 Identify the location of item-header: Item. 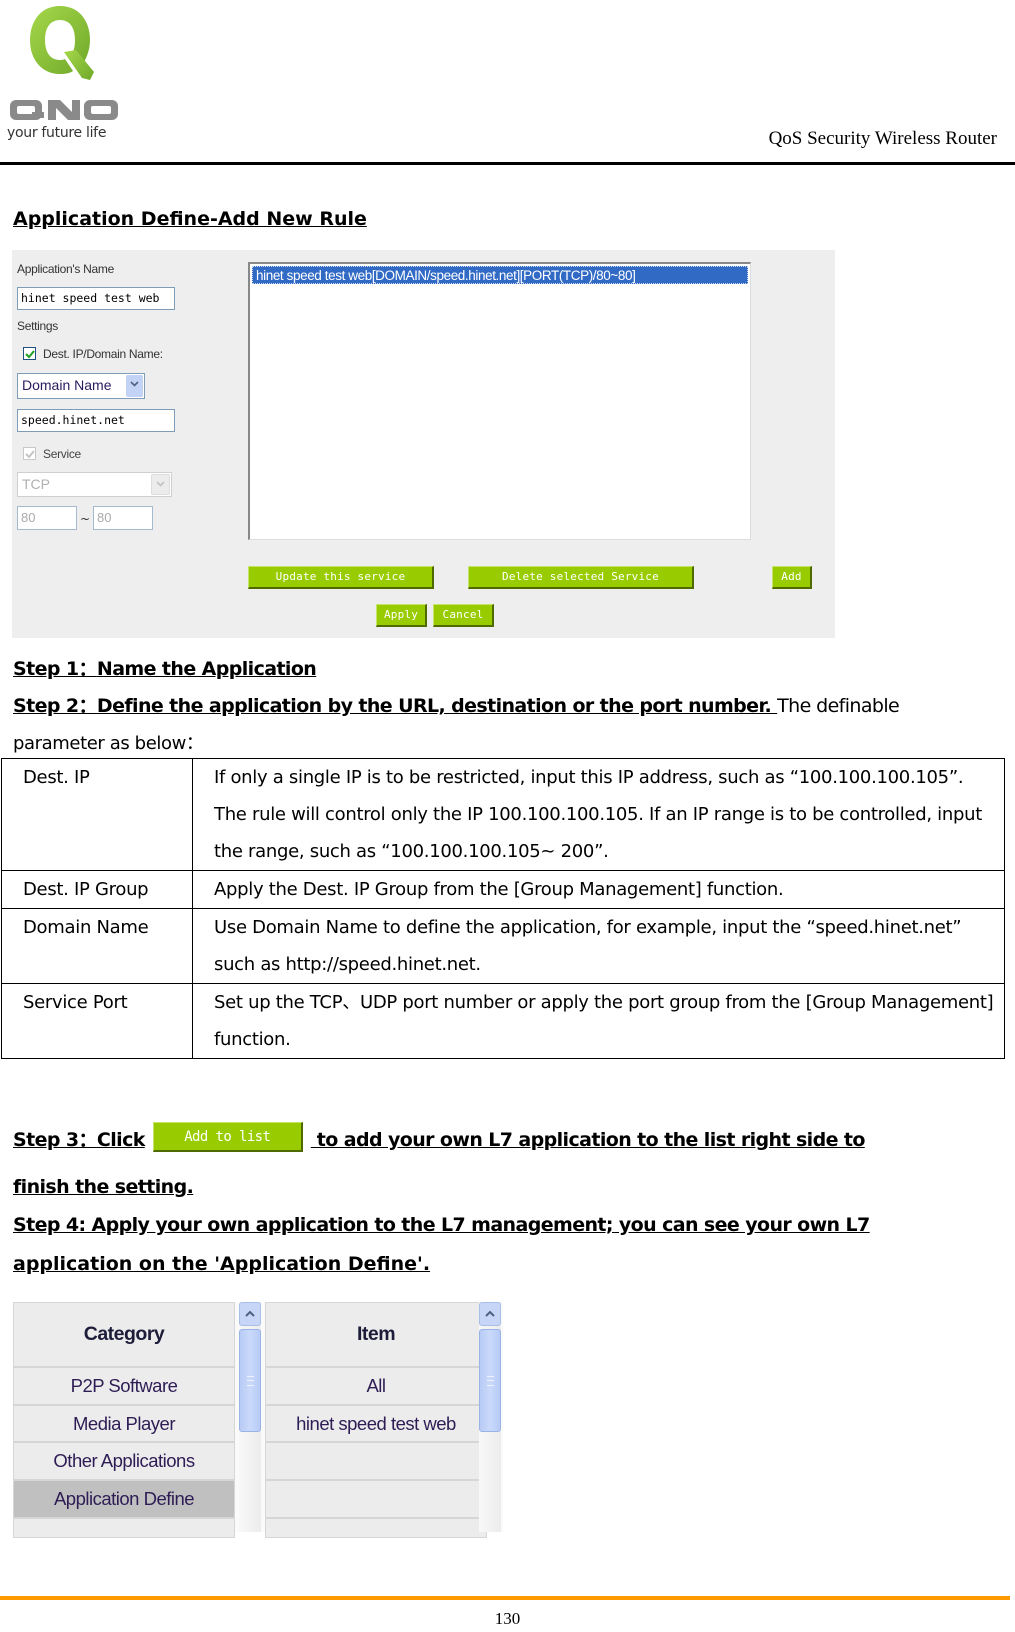
(376, 1334).